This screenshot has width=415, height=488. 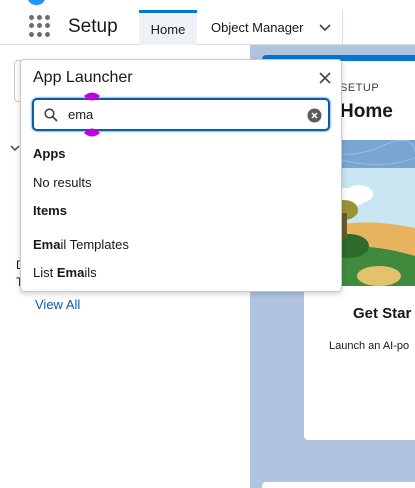 I want to click on global-header: Setup Home Object Manager, so click(x=207, y=22).